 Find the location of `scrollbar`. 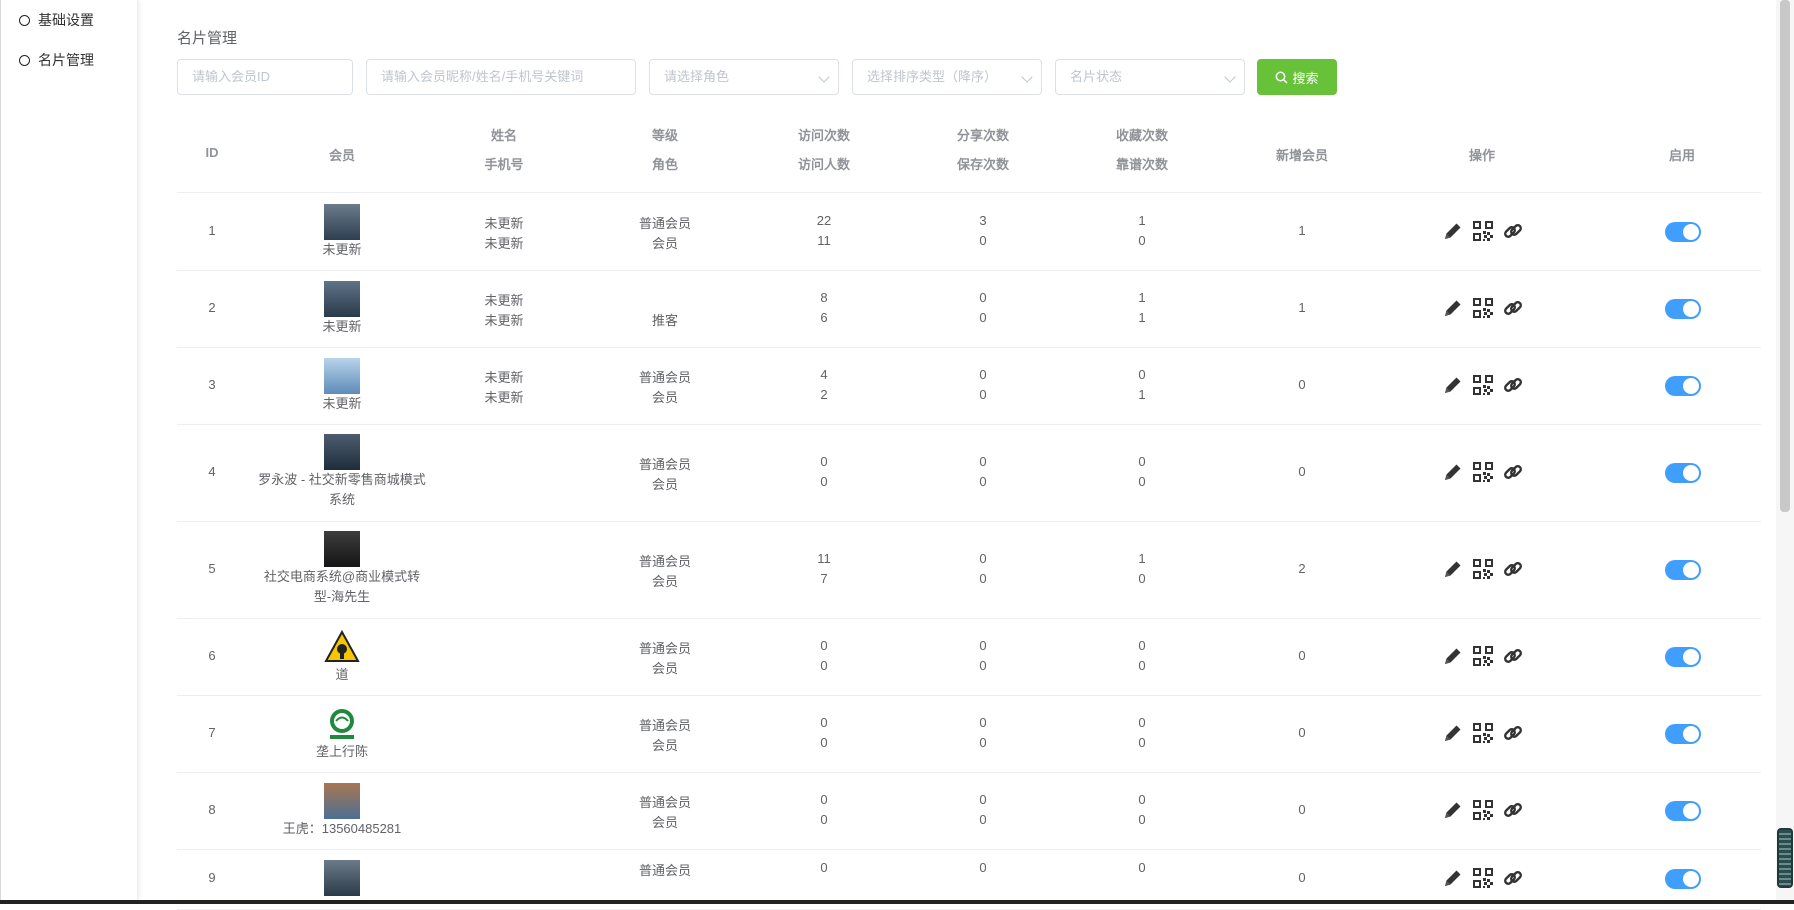

scrollbar is located at coordinates (1785, 450).